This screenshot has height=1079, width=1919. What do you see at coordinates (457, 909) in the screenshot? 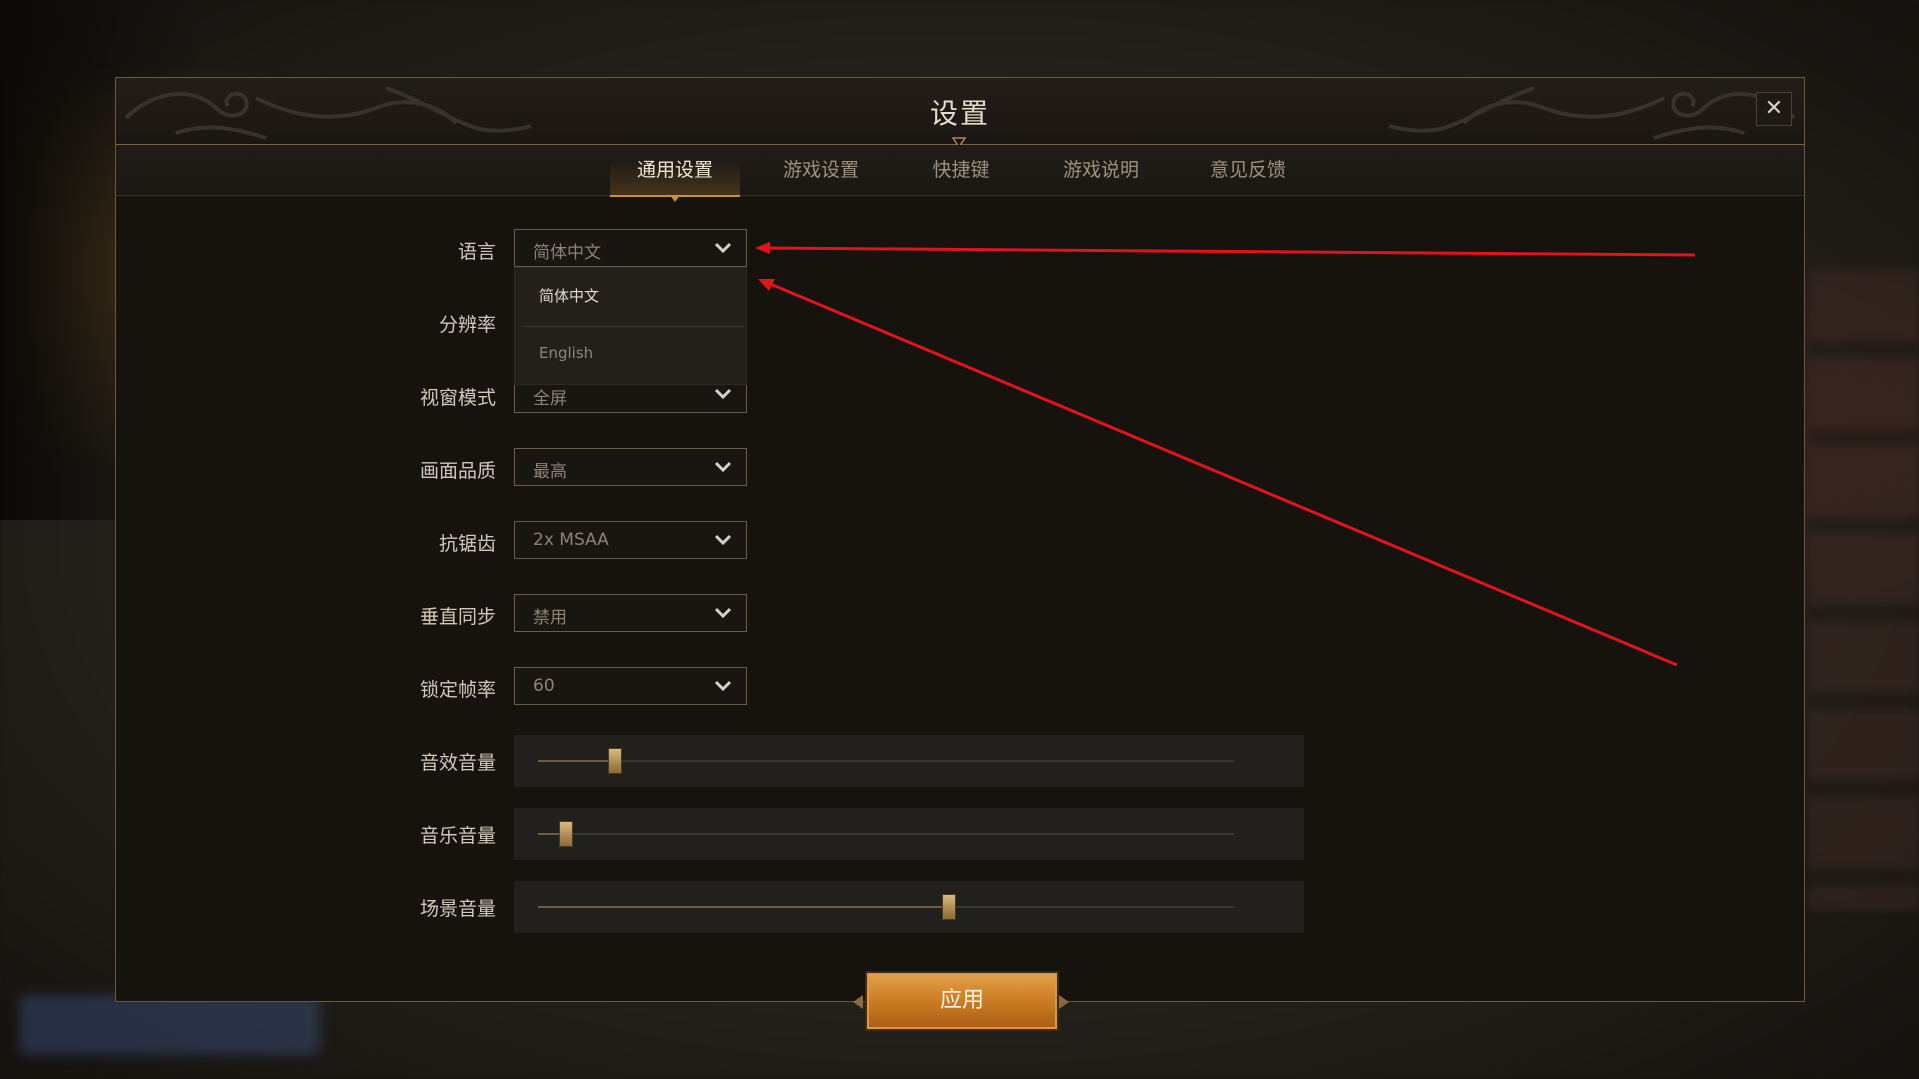
I see `ambient-volume-label: 场景音量` at bounding box center [457, 909].